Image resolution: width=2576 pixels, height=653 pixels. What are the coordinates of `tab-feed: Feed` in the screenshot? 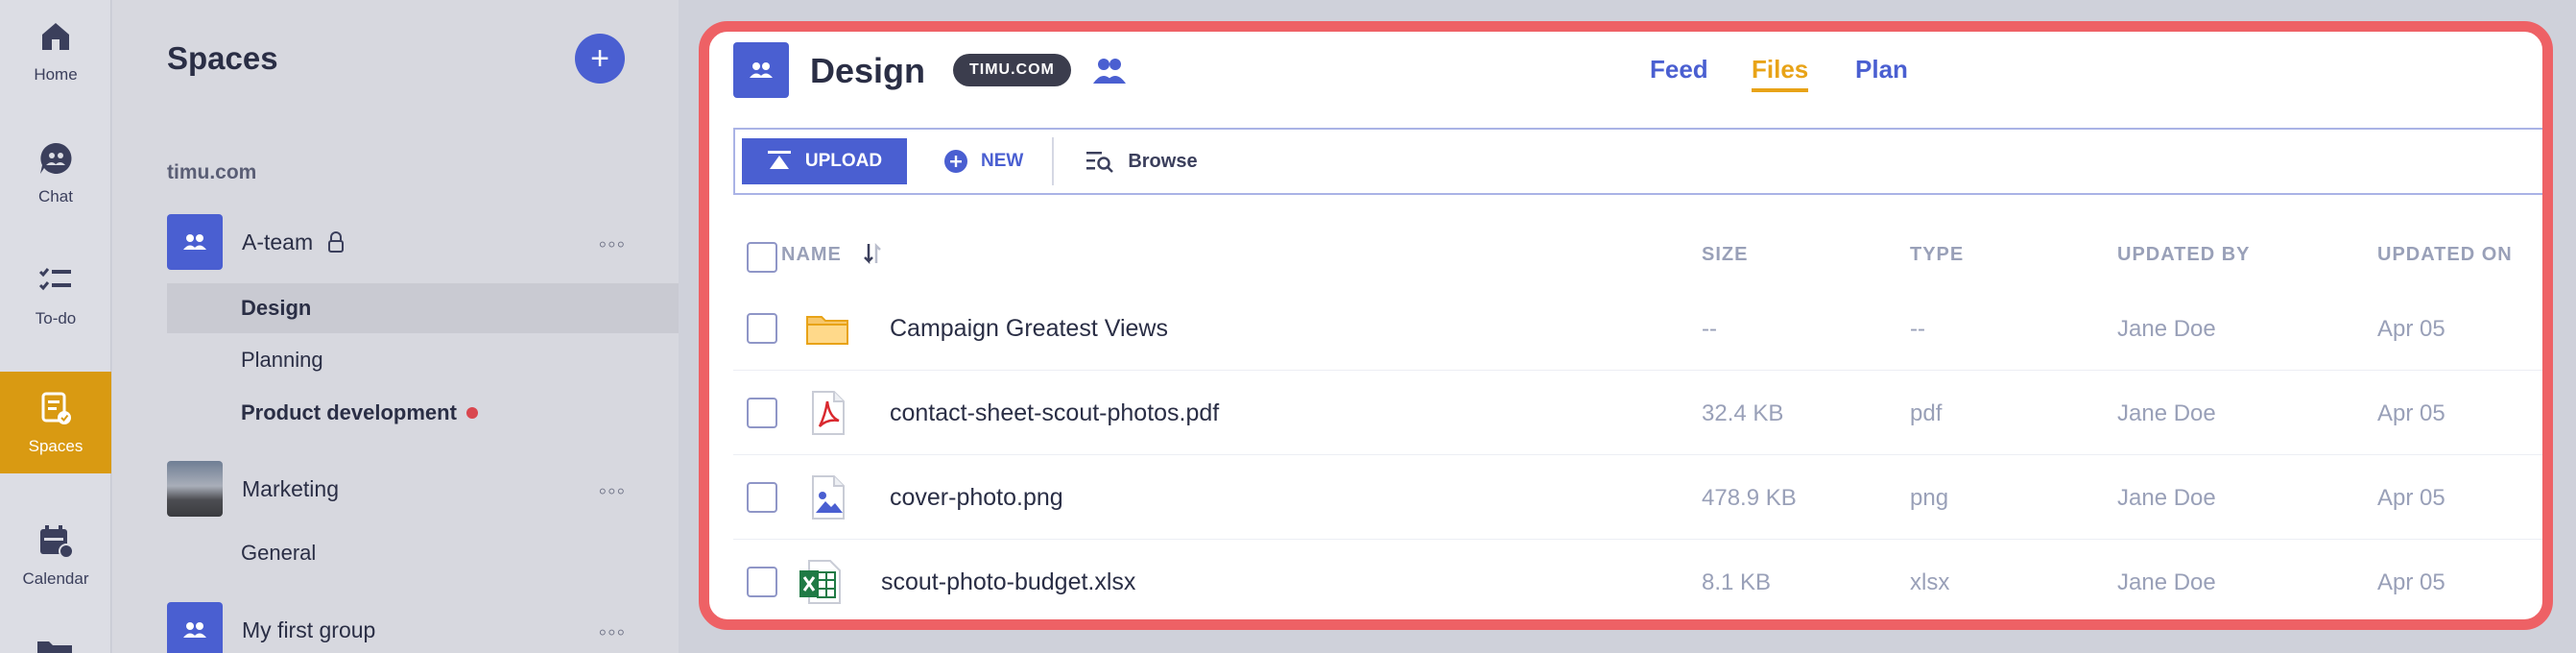 It's located at (1679, 70).